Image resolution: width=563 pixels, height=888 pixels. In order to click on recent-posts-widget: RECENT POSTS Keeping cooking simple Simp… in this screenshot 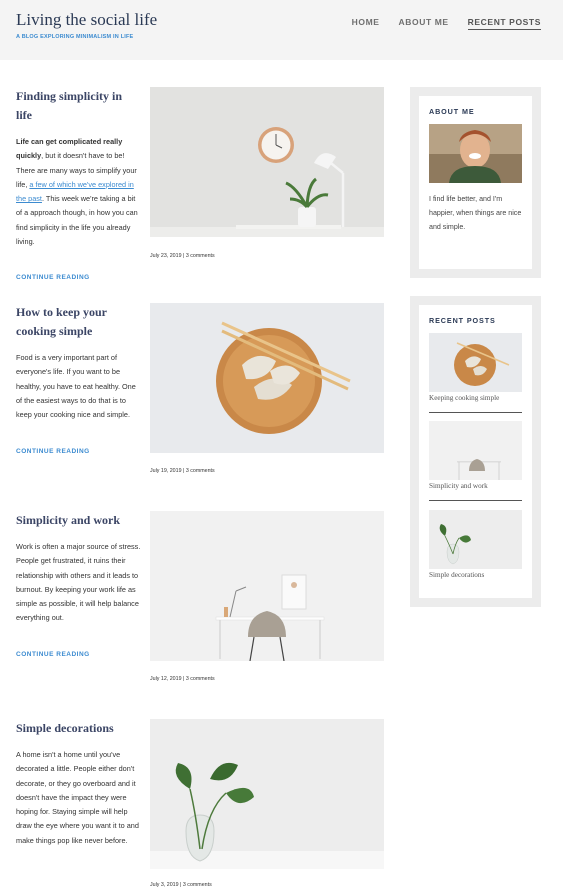, I will do `click(475, 451)`.